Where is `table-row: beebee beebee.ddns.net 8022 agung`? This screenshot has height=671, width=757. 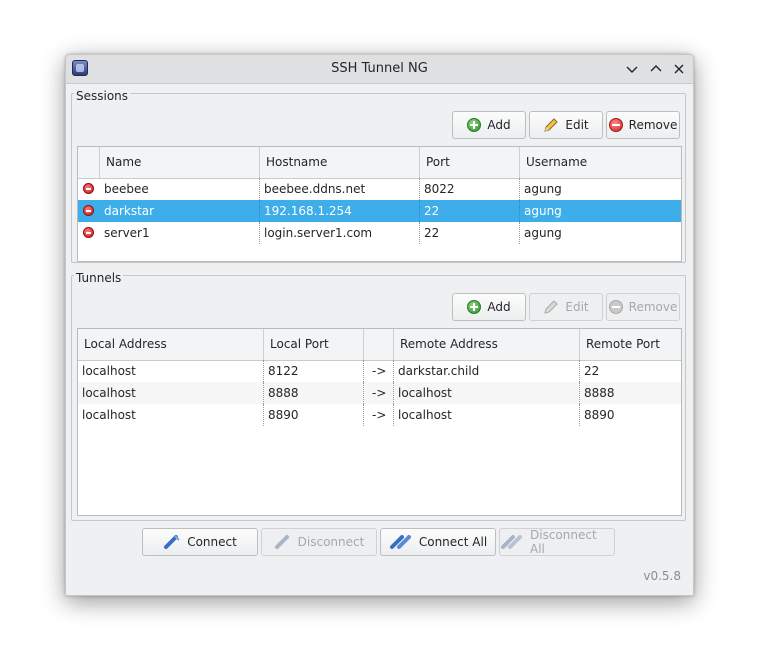 table-row: beebee beebee.ddns.net 8022 agung is located at coordinates (379, 189).